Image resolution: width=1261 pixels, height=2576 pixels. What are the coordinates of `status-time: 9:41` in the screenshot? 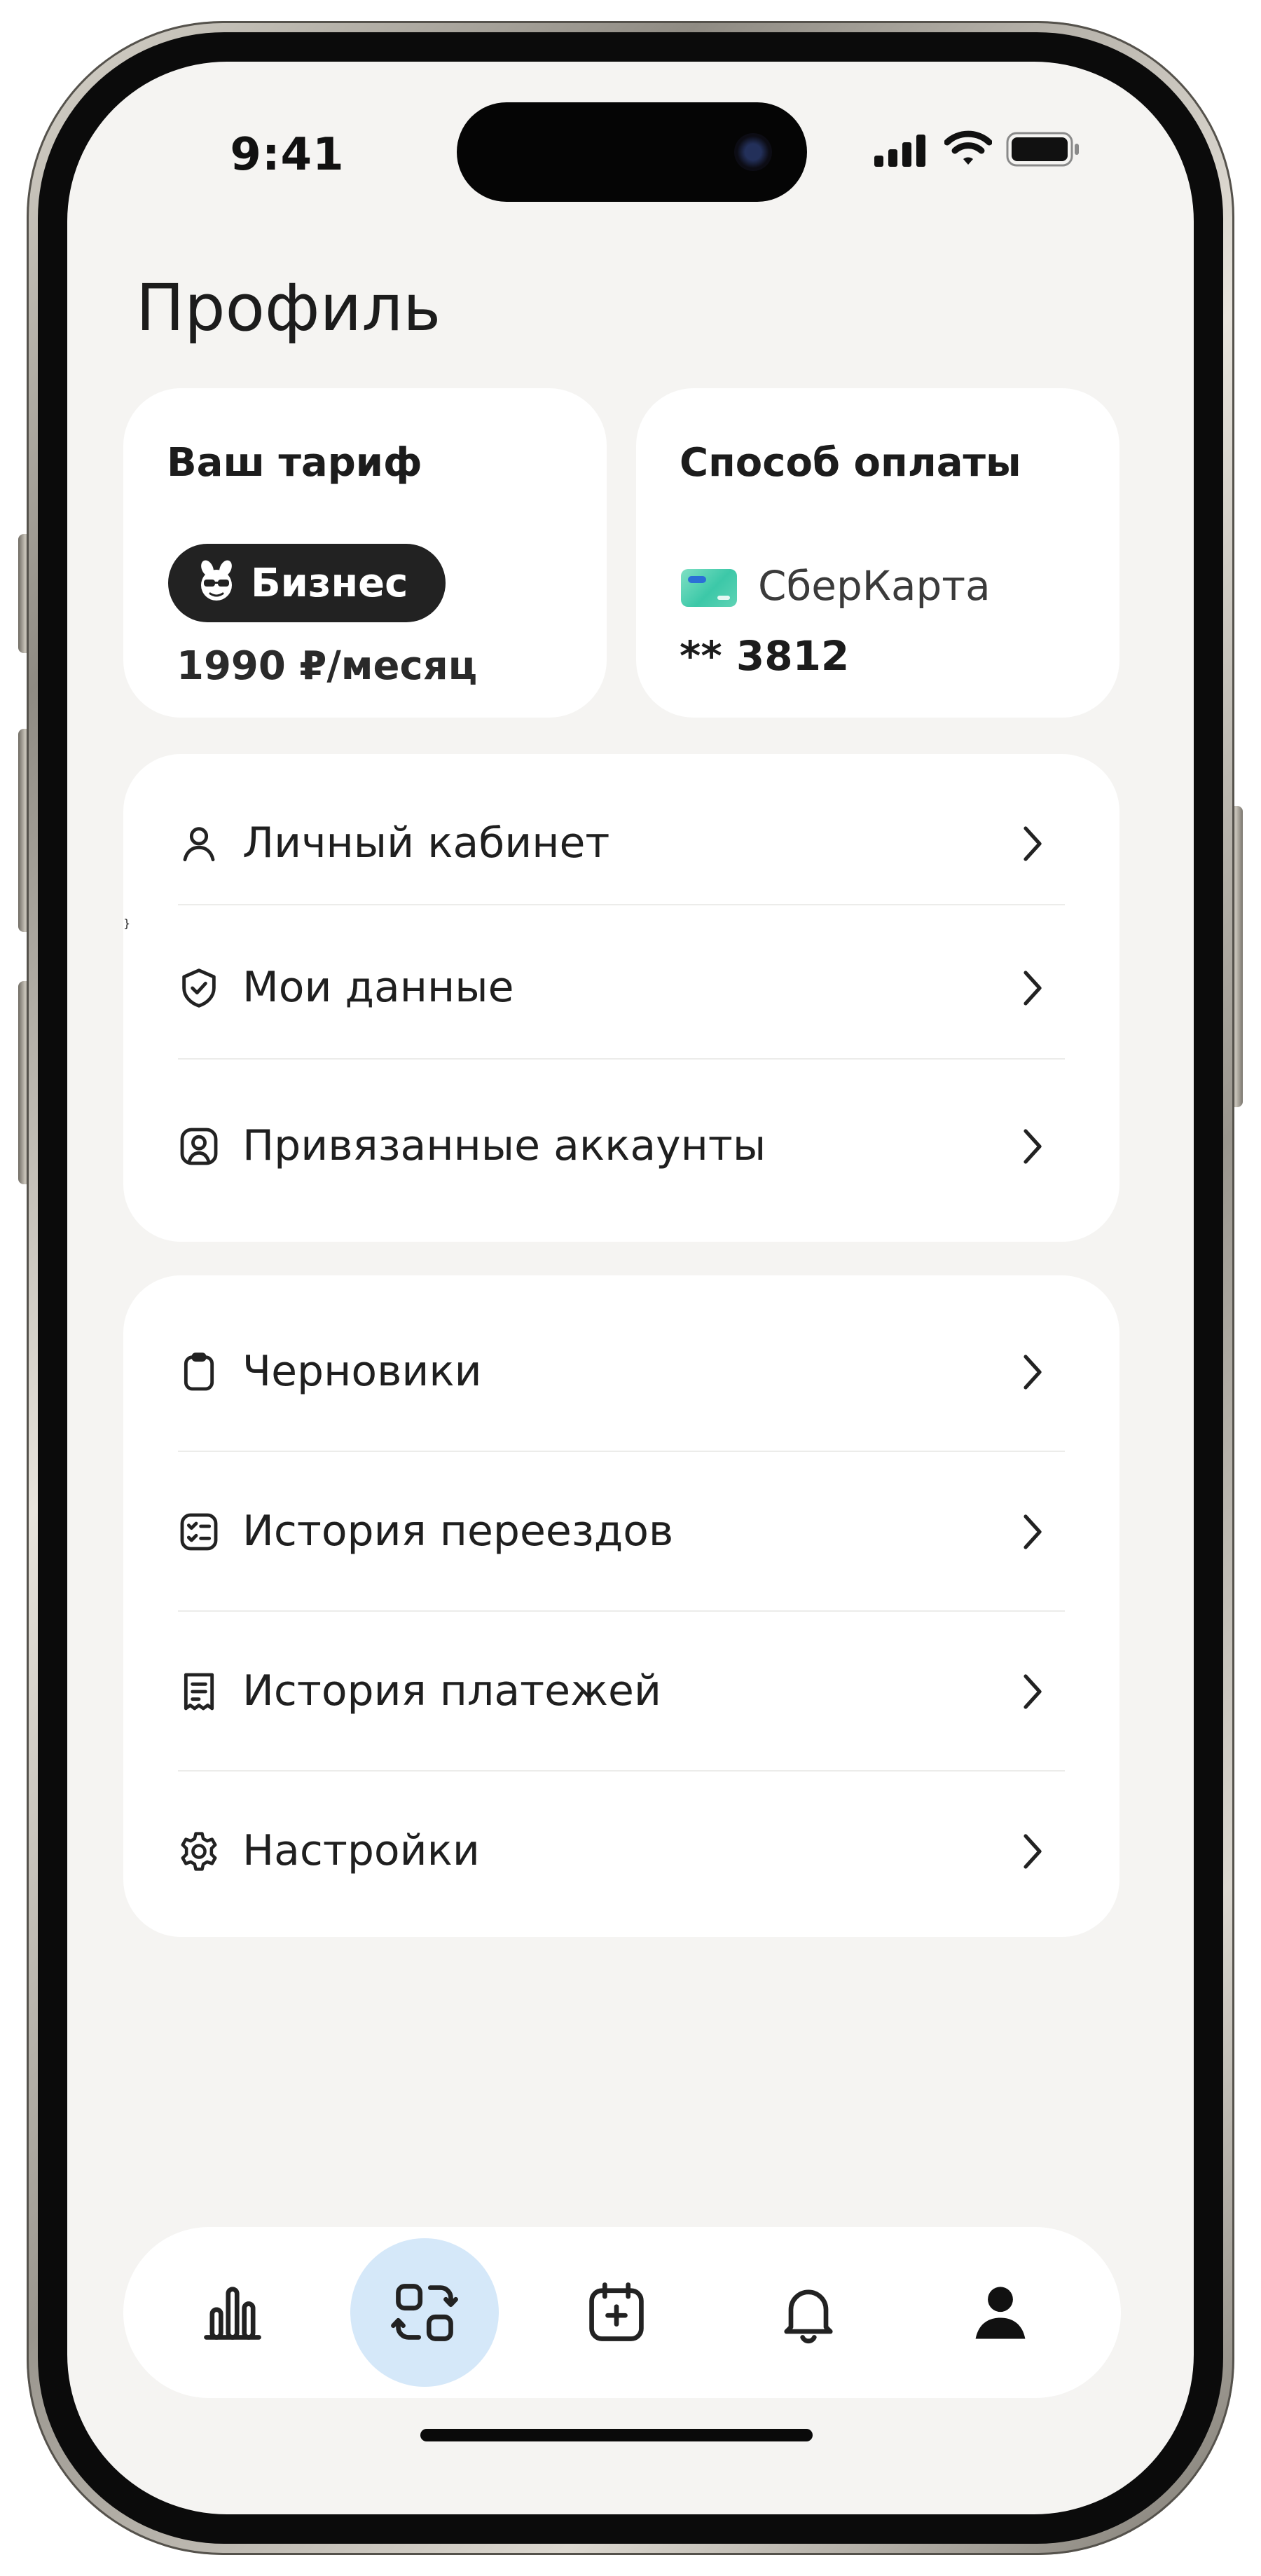 It's located at (287, 155).